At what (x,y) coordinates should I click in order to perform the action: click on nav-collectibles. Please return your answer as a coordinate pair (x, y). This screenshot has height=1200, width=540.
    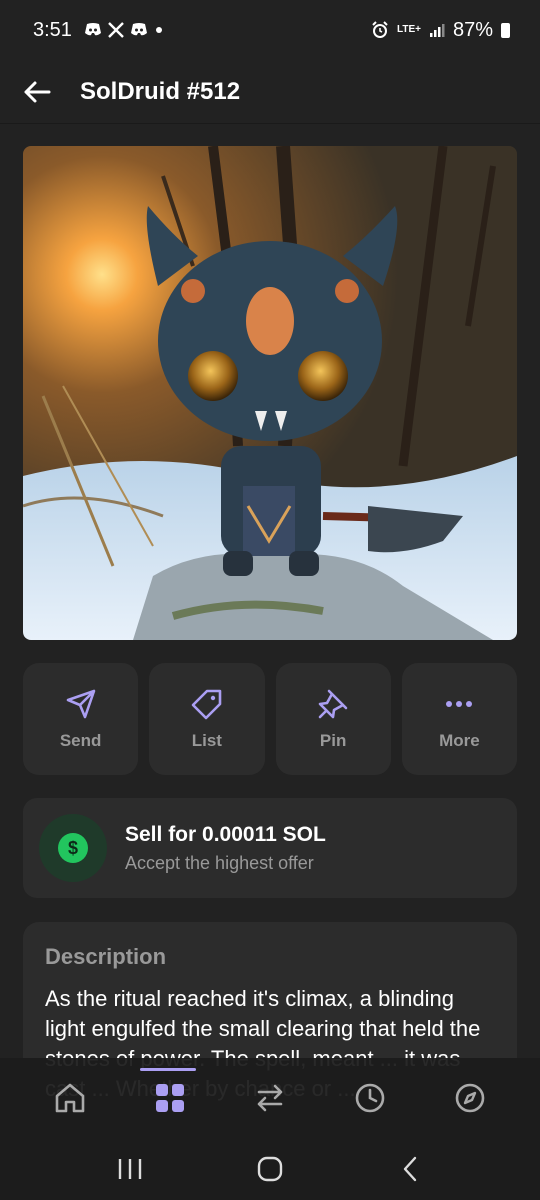
    Looking at the image, I should click on (170, 1098).